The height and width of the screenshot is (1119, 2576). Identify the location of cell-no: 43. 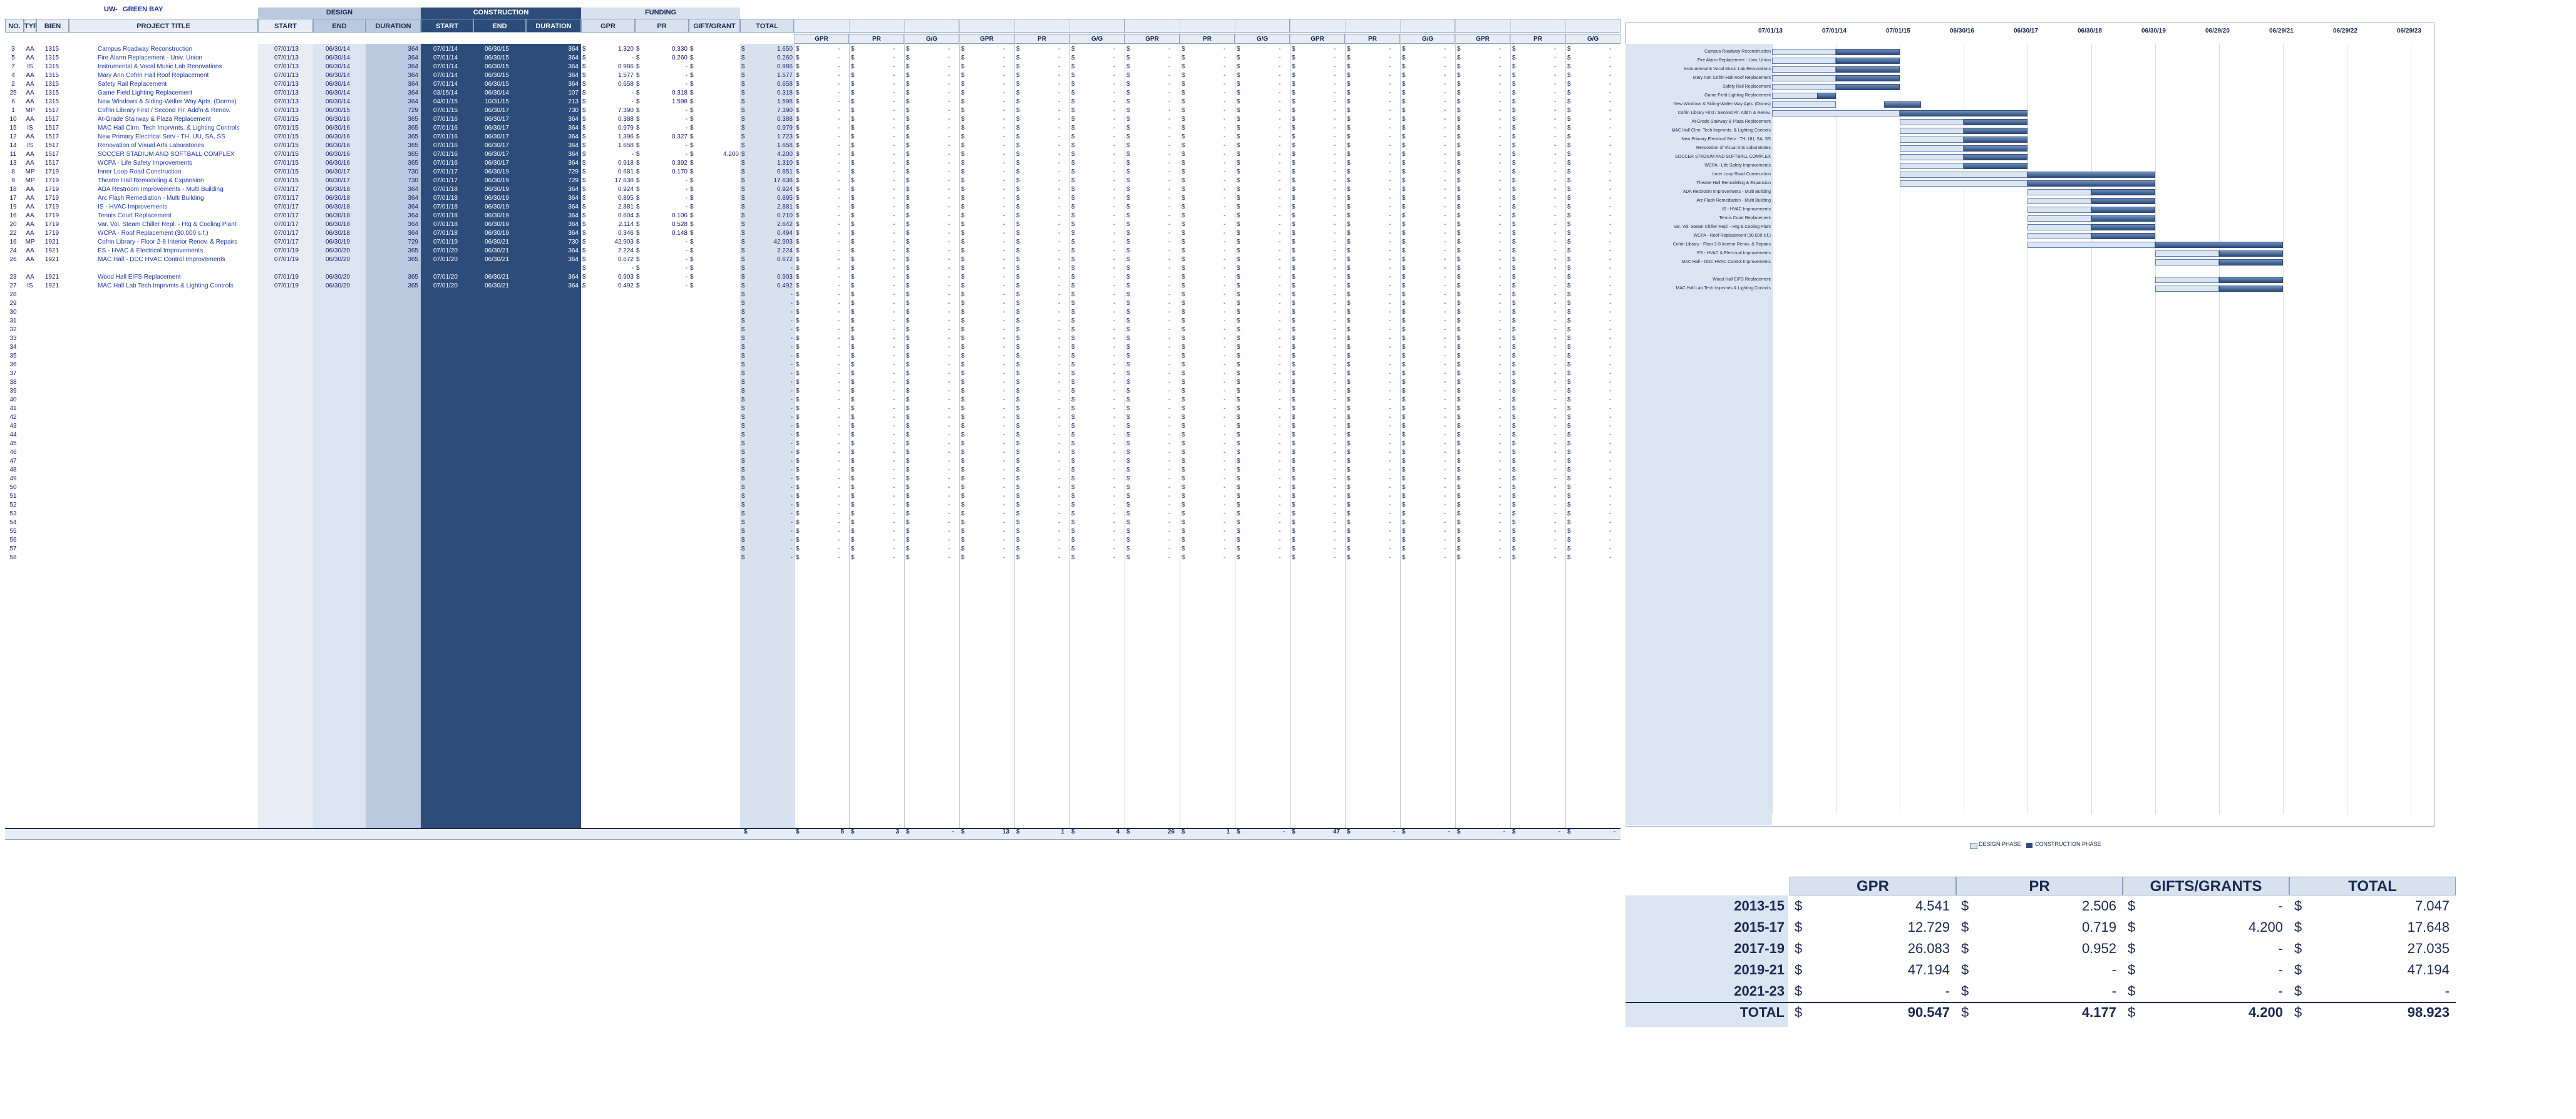
(13, 427).